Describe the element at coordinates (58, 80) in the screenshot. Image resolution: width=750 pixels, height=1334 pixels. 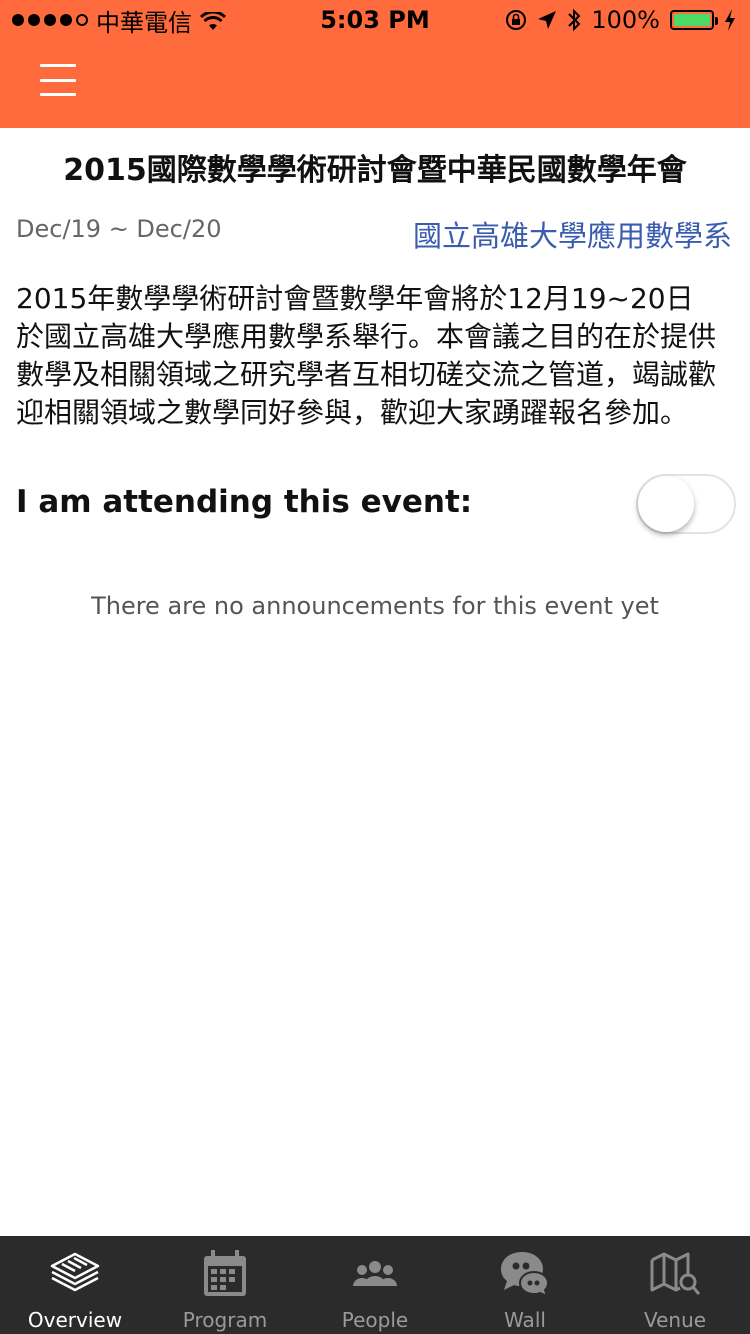
I see `hamburger-menu-icon` at that location.